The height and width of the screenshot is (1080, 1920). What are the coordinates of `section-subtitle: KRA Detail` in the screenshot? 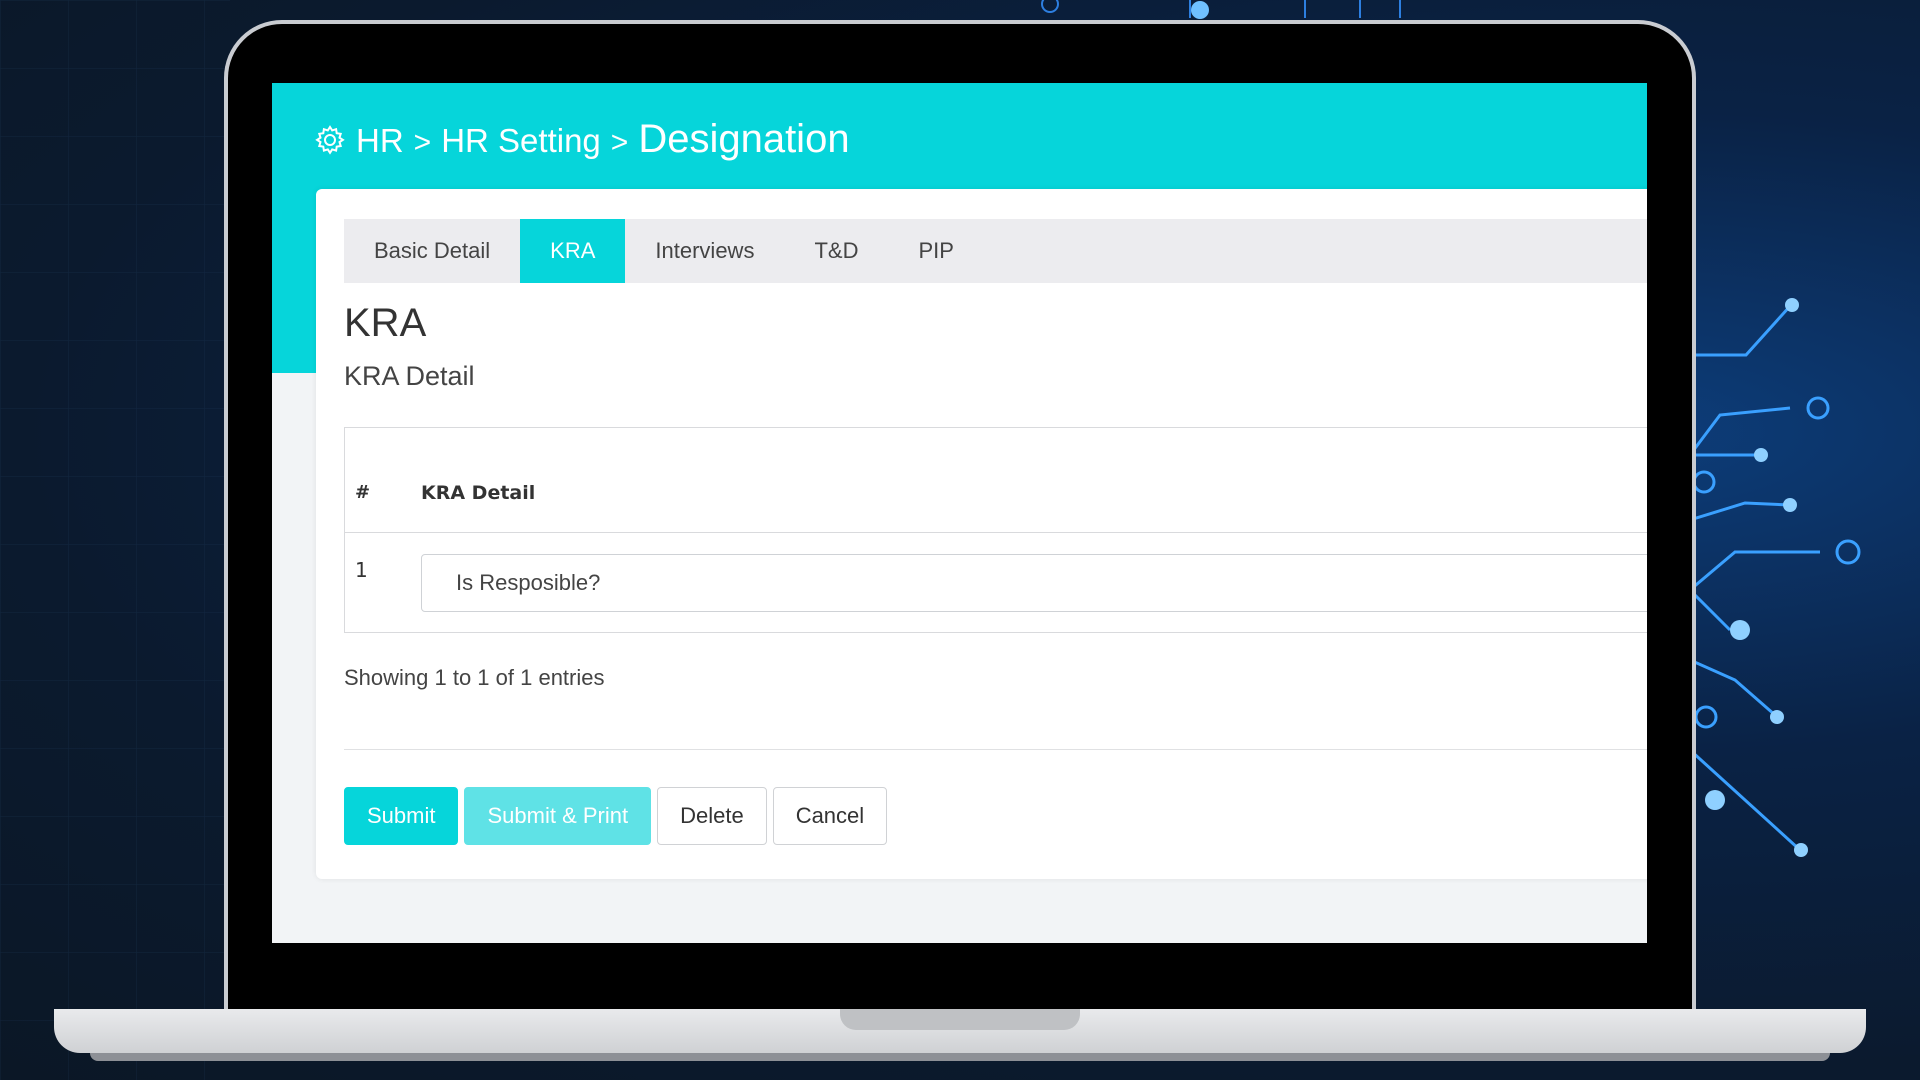 It's located at (409, 376).